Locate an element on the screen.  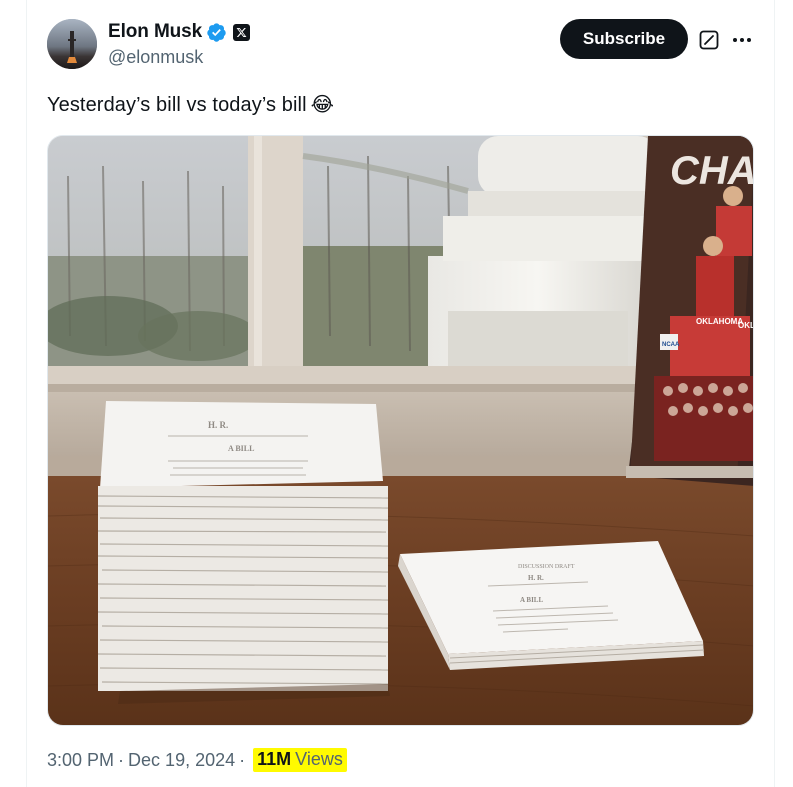
card-border-left is located at coordinates (26, 393).